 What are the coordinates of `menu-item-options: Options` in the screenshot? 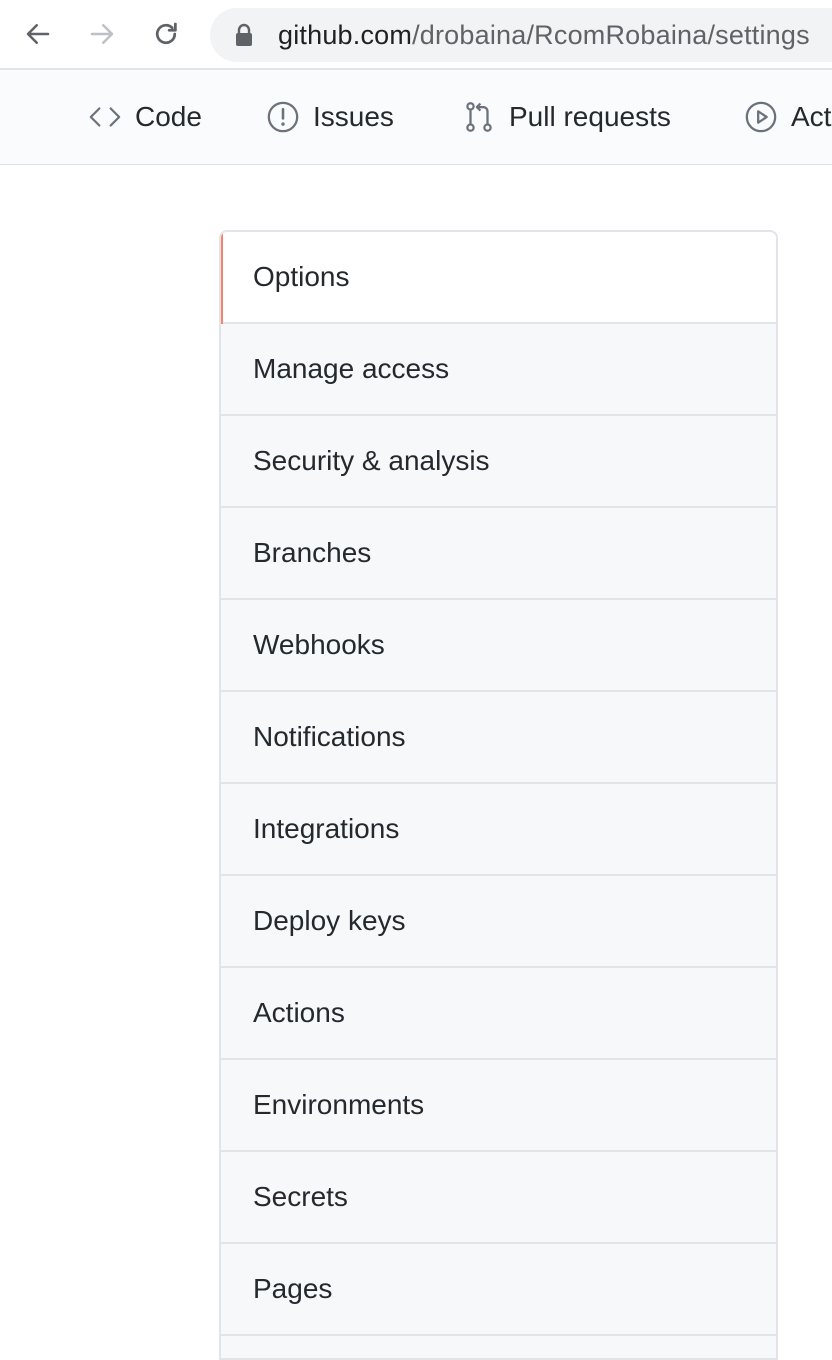 It's located at (498, 278).